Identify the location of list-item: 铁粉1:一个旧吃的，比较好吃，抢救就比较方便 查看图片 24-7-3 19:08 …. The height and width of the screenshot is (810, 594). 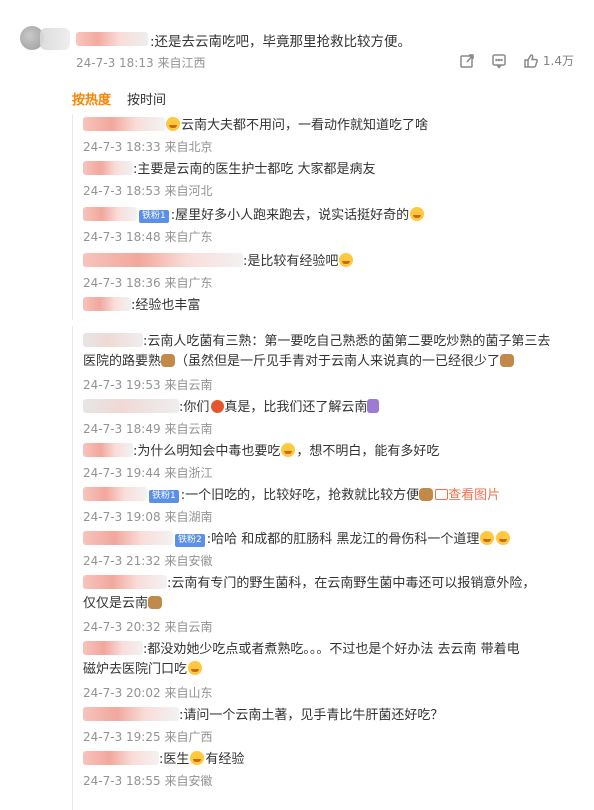
(330, 505).